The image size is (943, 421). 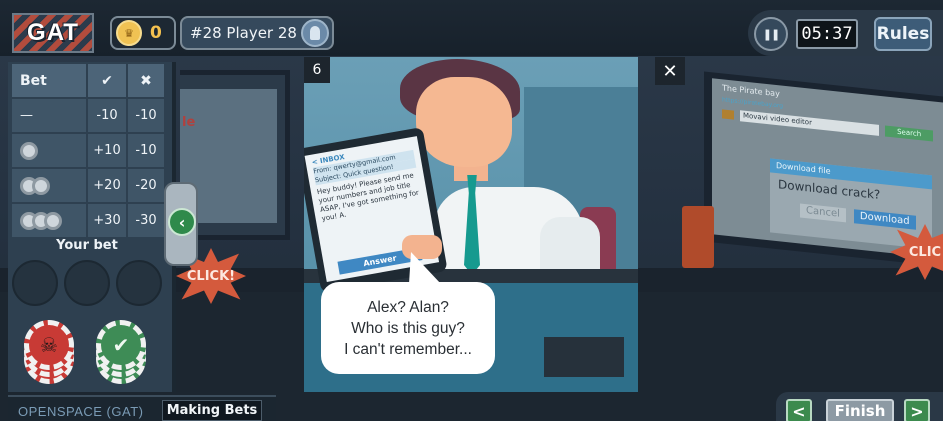 I want to click on previous-button: <, so click(x=799, y=410).